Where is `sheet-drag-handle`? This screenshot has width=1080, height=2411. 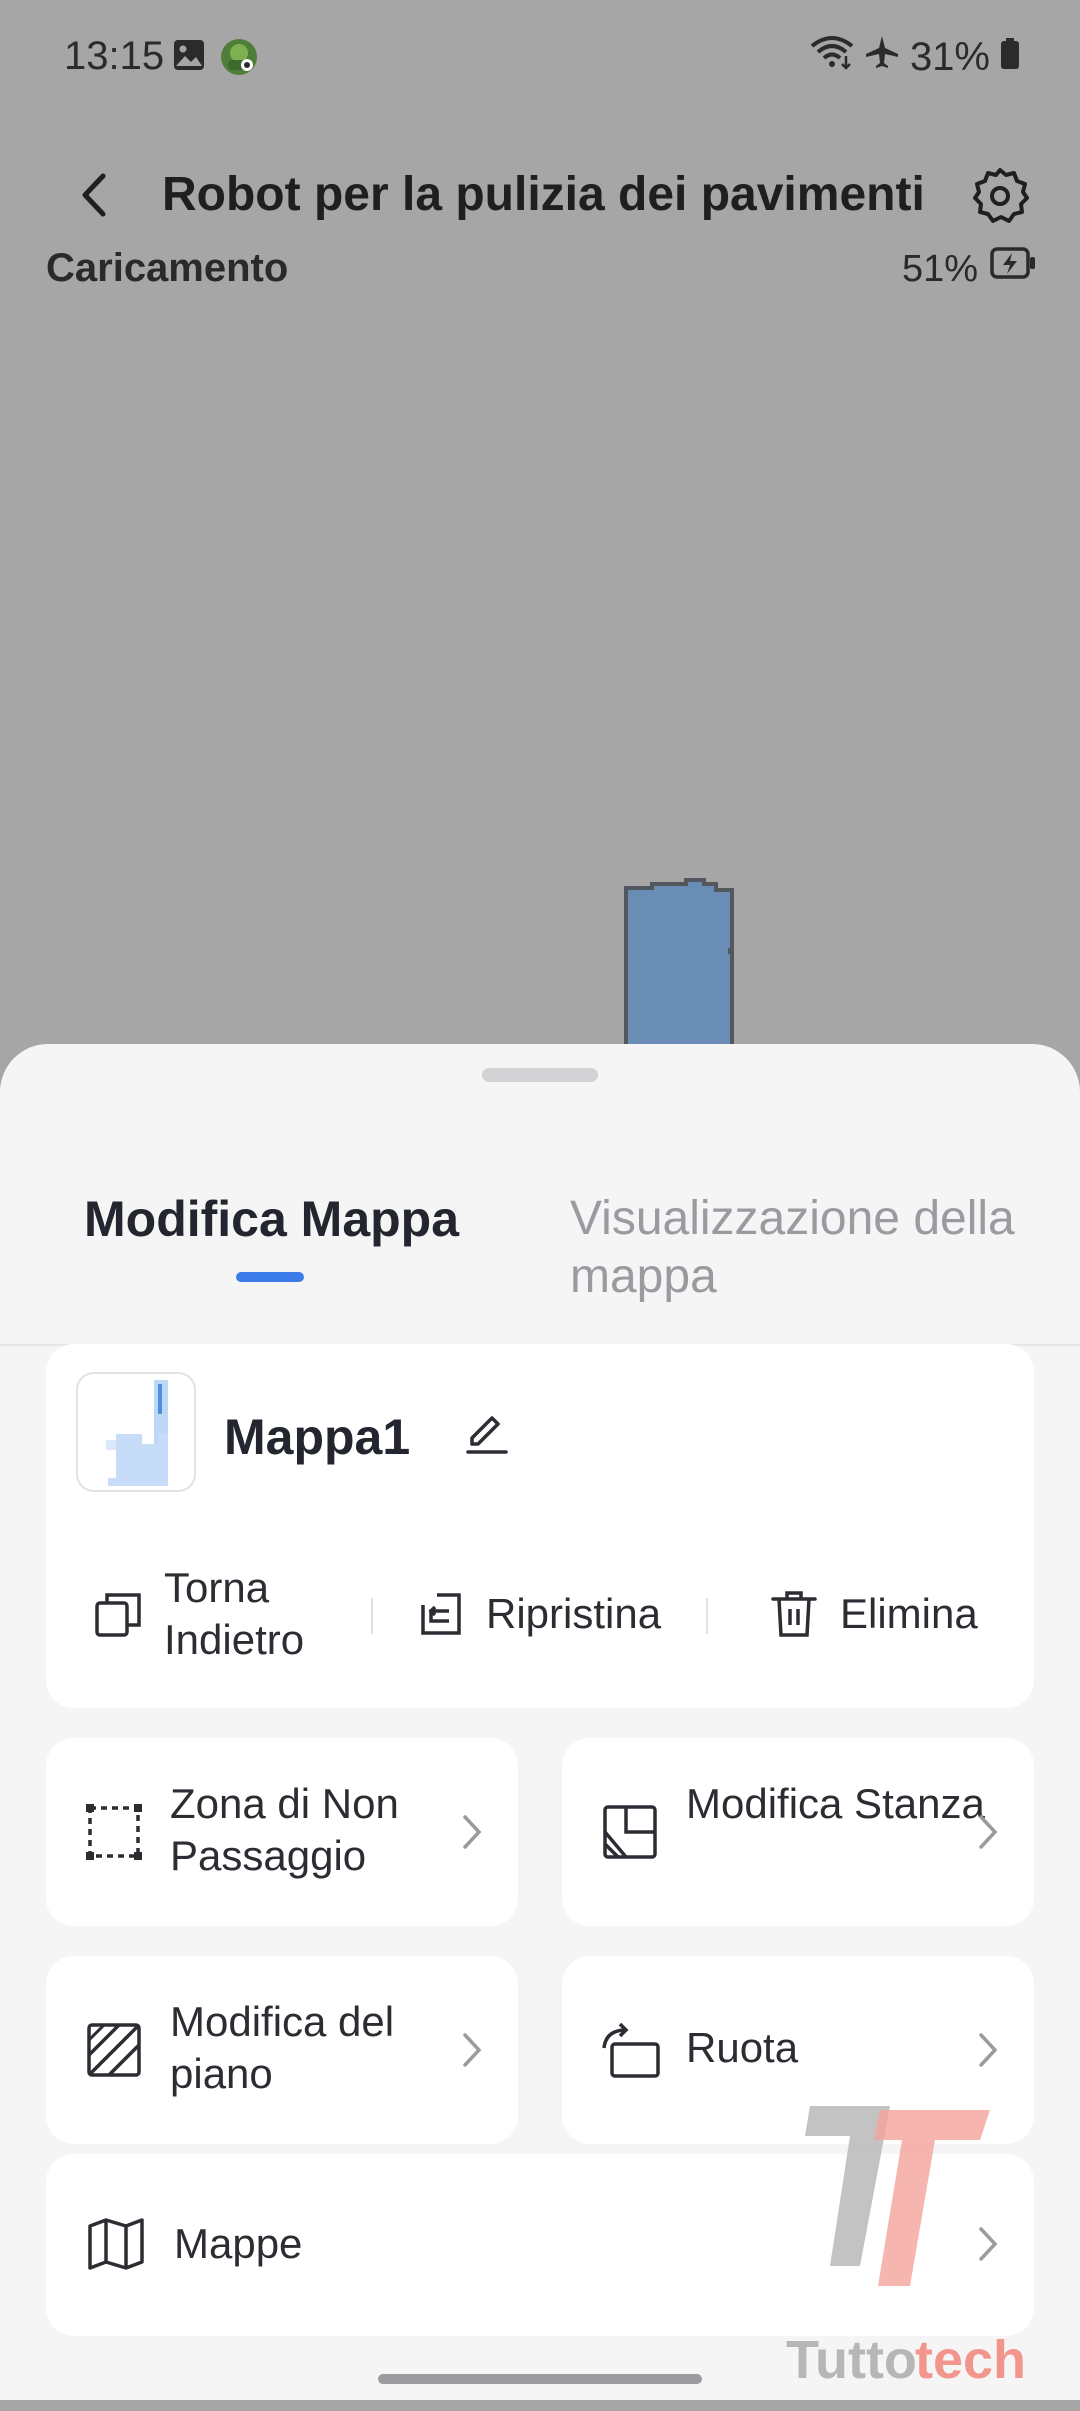
sheet-drag-handle is located at coordinates (540, 1075).